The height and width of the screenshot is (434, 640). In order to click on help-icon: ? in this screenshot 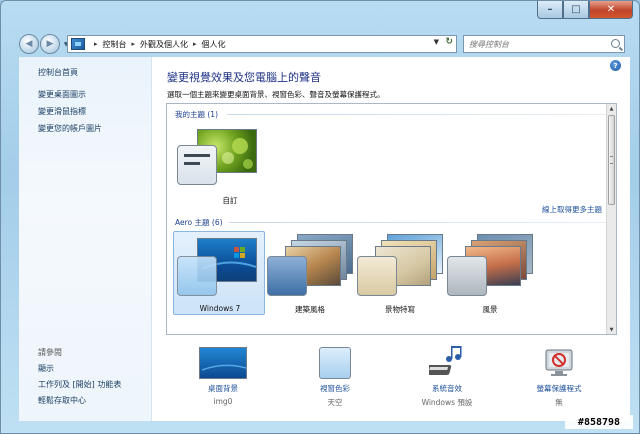, I will do `click(615, 65)`.